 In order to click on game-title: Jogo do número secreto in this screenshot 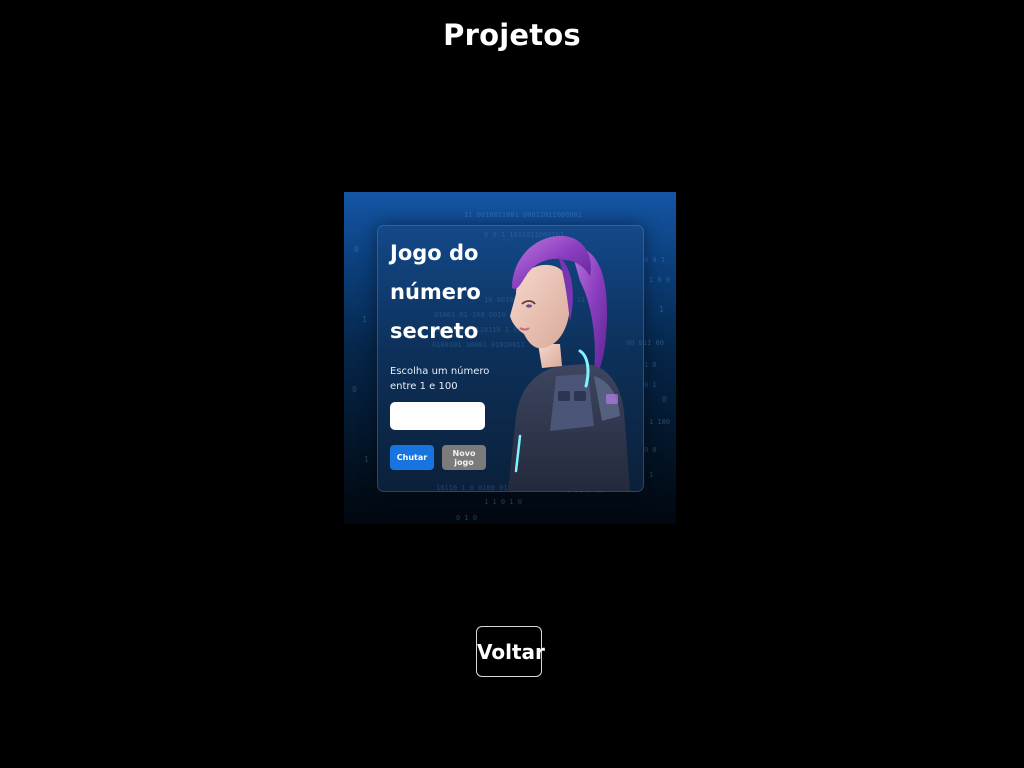, I will do `click(435, 292)`.